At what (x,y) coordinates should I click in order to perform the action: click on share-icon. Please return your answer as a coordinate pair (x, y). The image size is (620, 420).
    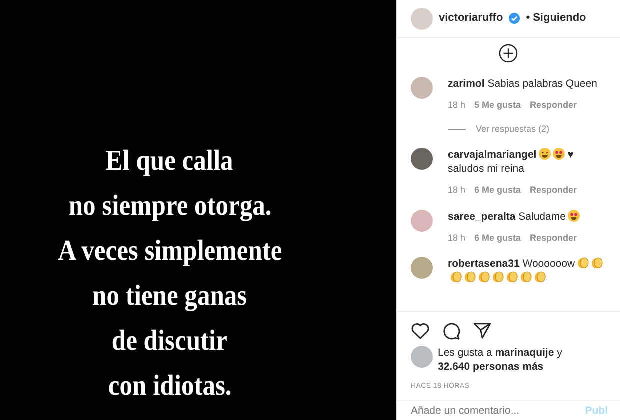
    Looking at the image, I should click on (482, 331).